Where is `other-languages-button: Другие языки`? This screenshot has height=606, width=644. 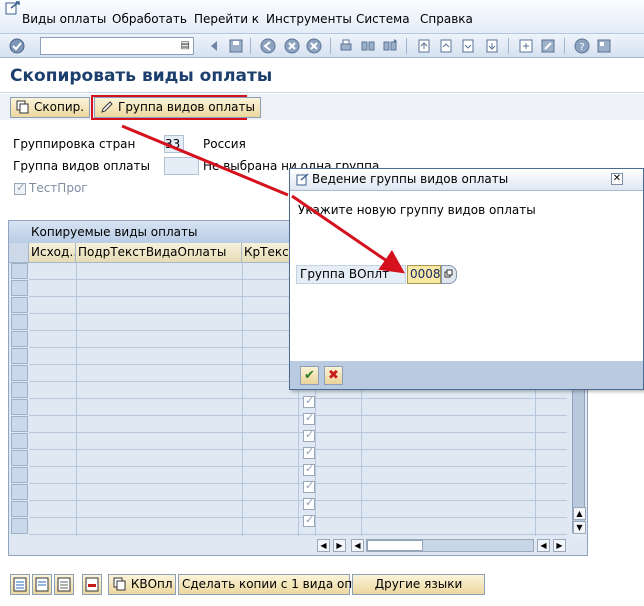 other-languages-button: Другие языки is located at coordinates (418, 584).